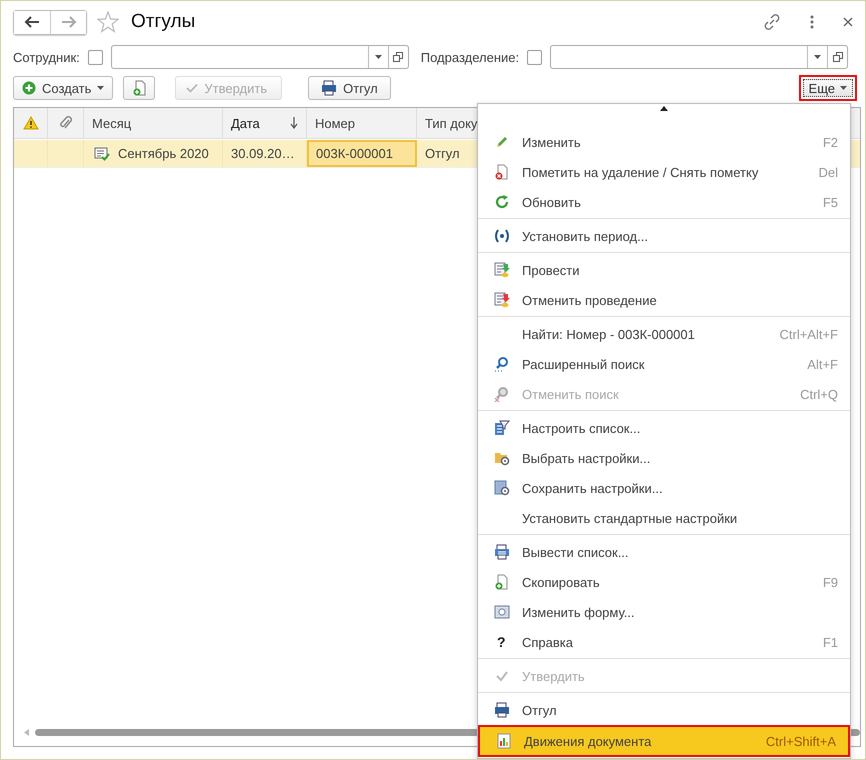  I want to click on paperclip-icon, so click(65, 123).